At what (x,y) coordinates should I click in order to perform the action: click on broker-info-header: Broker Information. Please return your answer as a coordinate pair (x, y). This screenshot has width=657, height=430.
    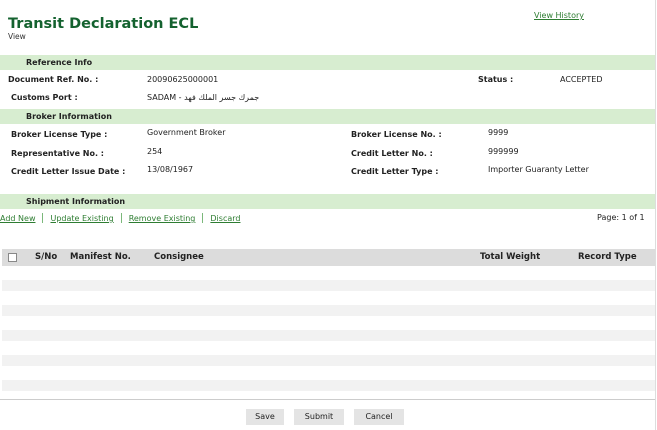
    Looking at the image, I should click on (327, 116).